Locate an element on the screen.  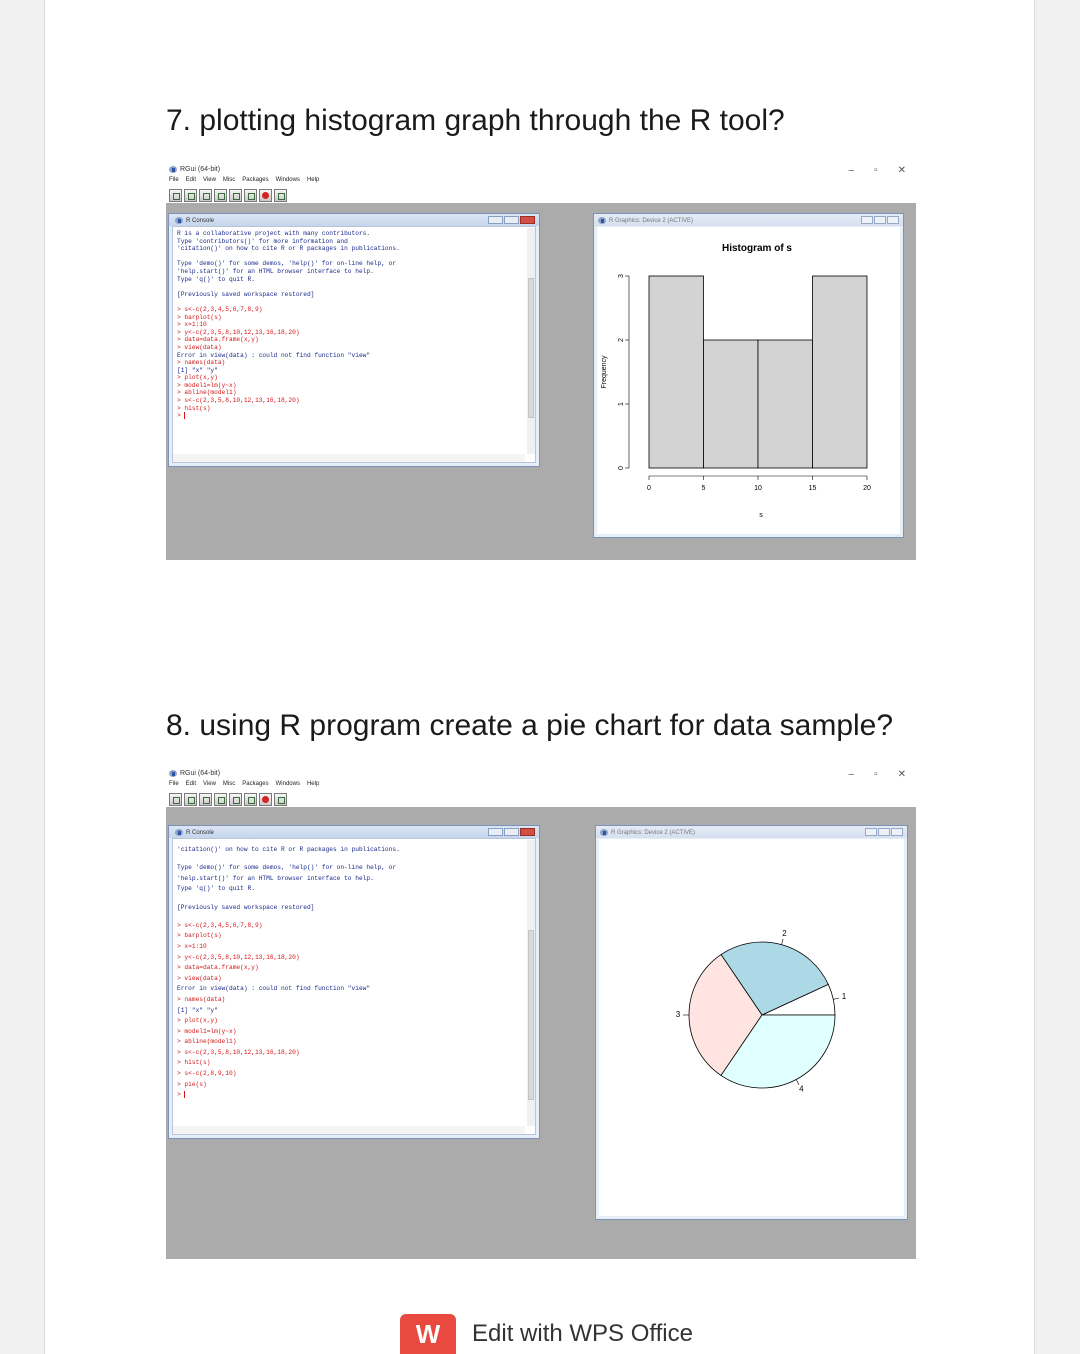
pie-slice-label: 1 is located at coordinates (844, 996).